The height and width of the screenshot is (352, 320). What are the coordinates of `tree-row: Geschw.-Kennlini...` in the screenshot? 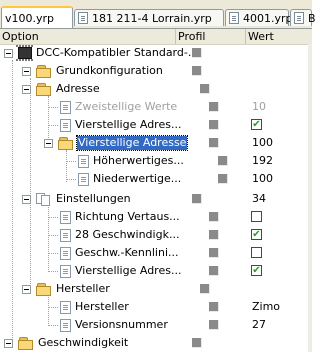 It's located at (156, 253).